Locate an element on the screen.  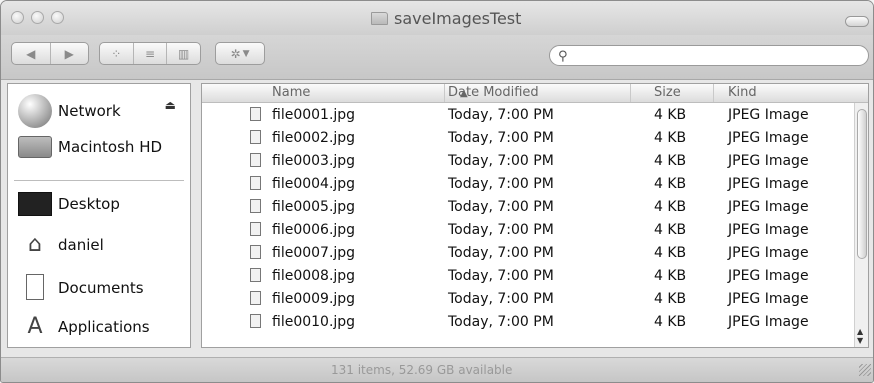
applications-icon: A is located at coordinates (35, 326).